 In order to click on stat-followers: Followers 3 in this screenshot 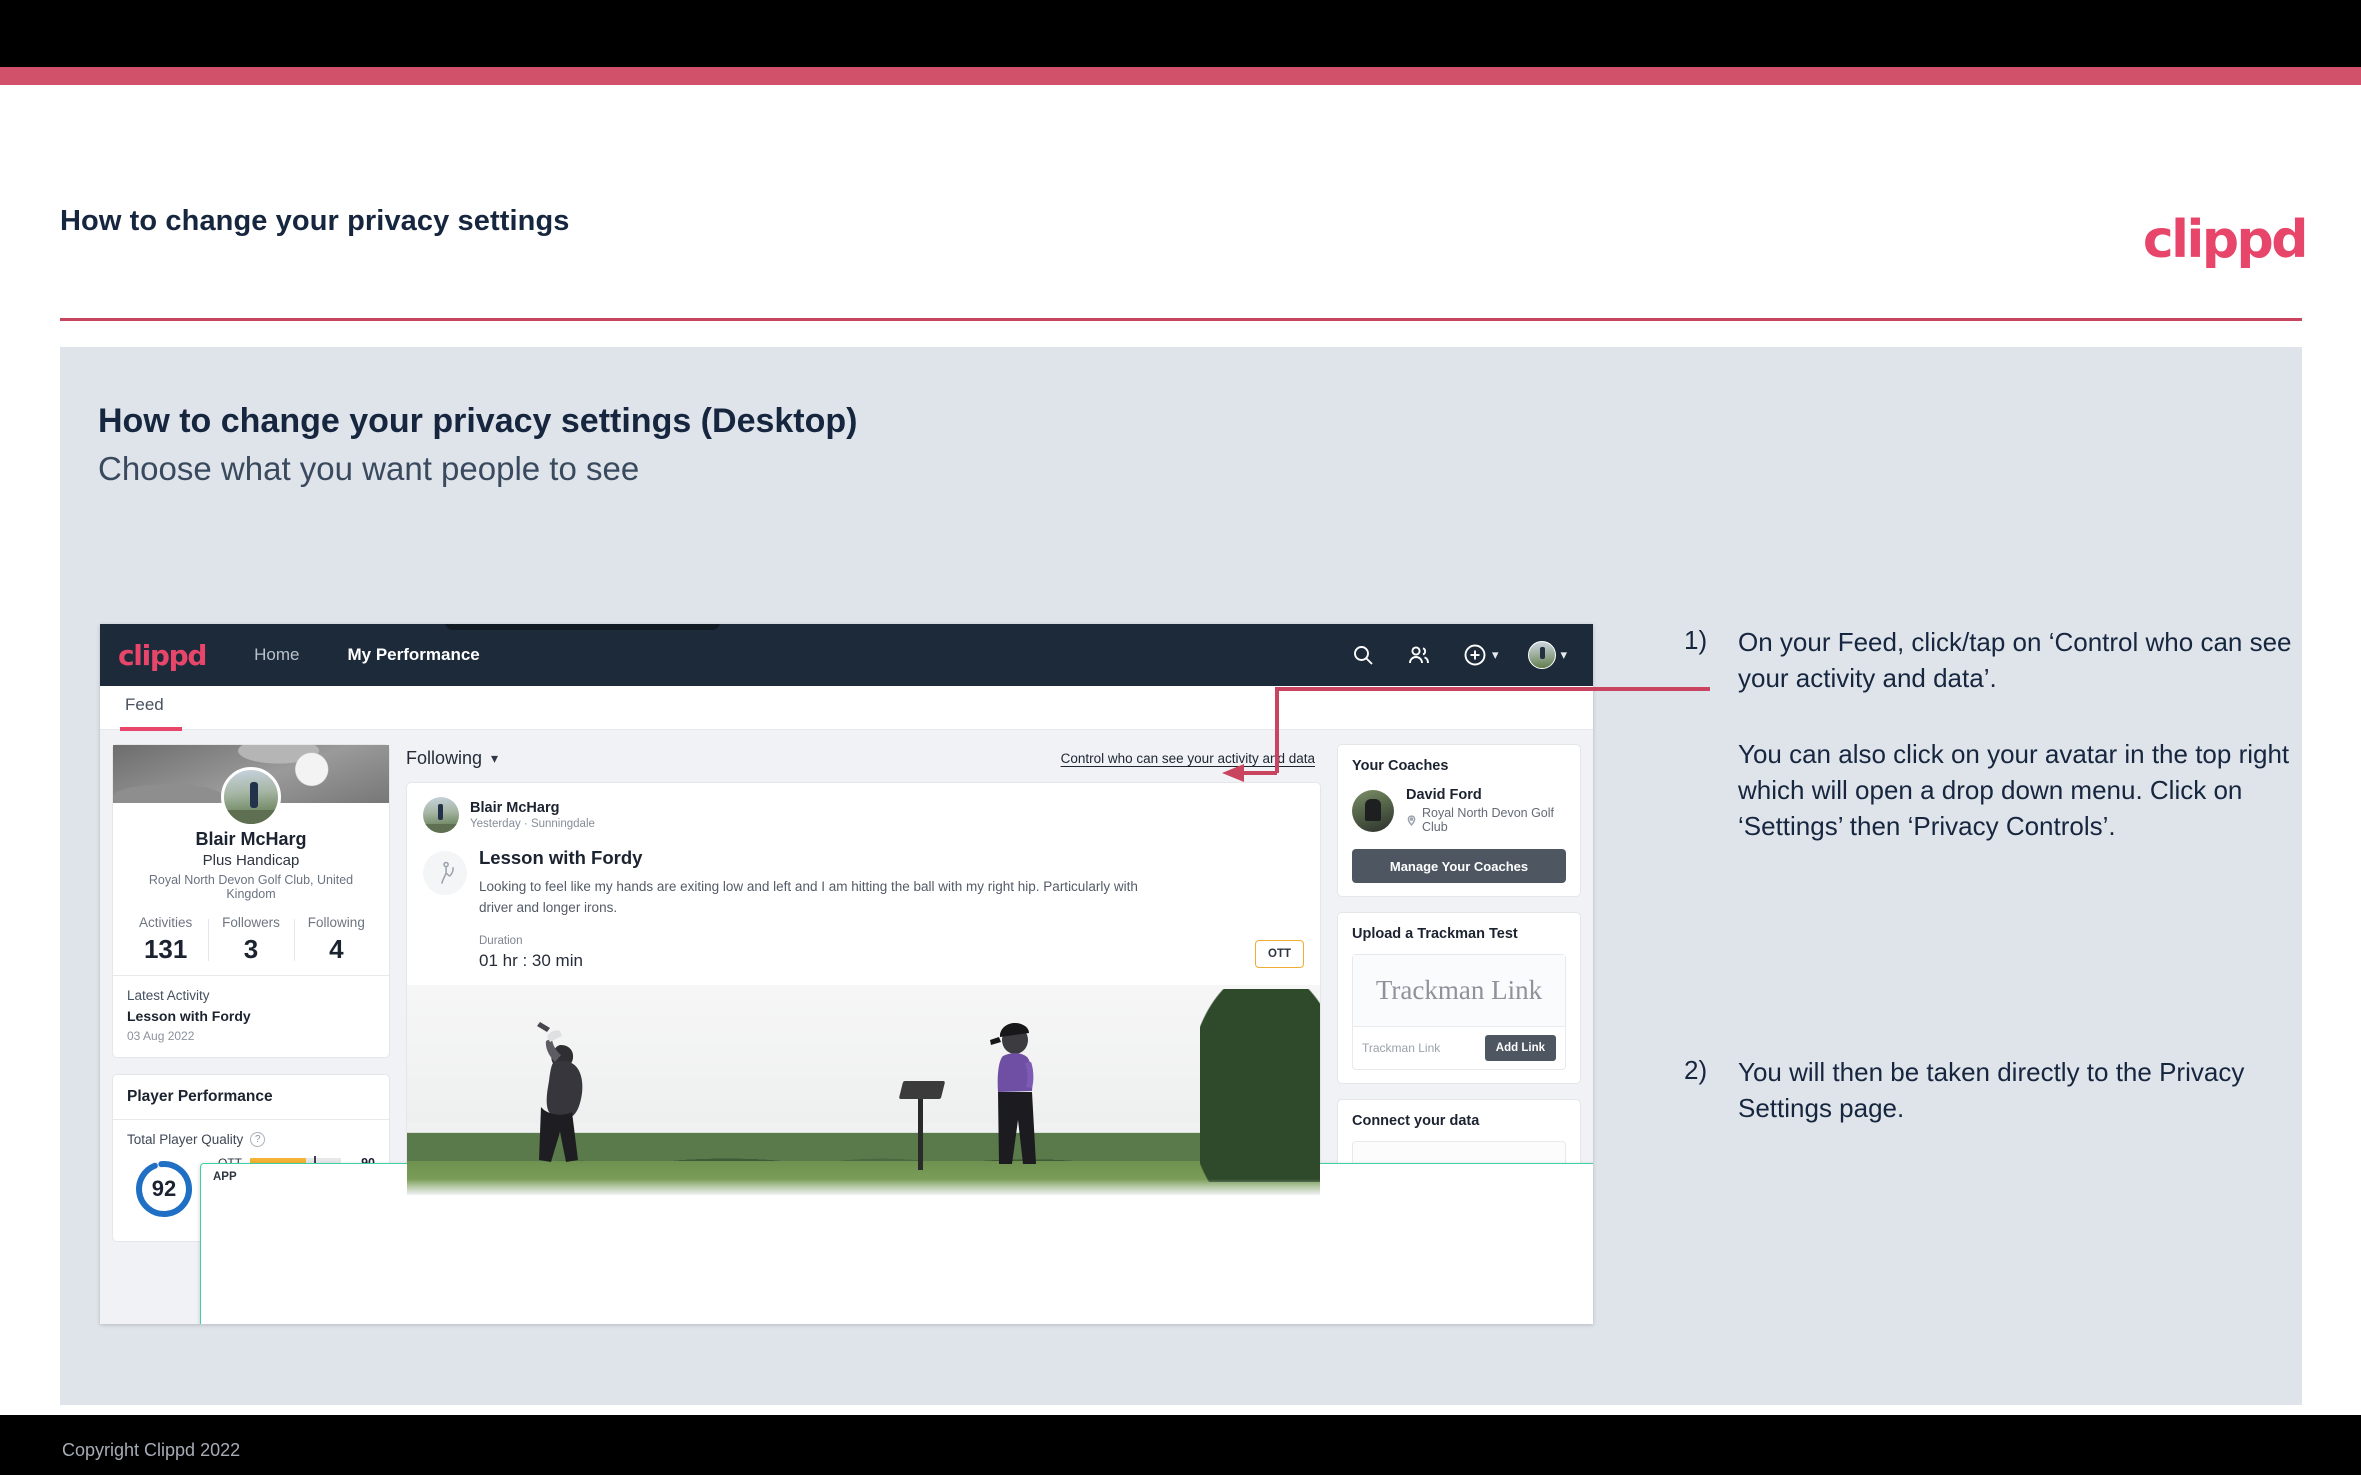, I will do `click(250, 940)`.